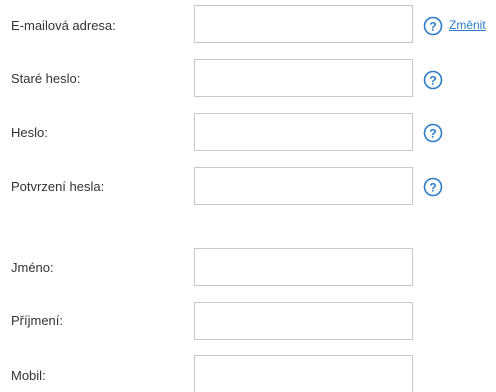 The width and height of the screenshot is (496, 392). What do you see at coordinates (29, 132) in the screenshot?
I see `password-label: Heslo:` at bounding box center [29, 132].